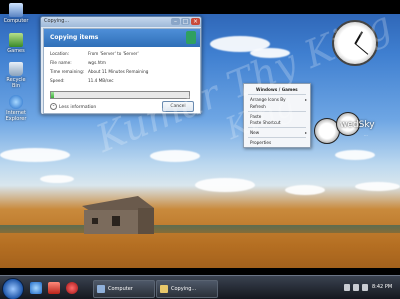 The width and height of the screenshot is (400, 299). I want to click on info-row-speed: Speed: 11.4 MB/sec, so click(82, 80).